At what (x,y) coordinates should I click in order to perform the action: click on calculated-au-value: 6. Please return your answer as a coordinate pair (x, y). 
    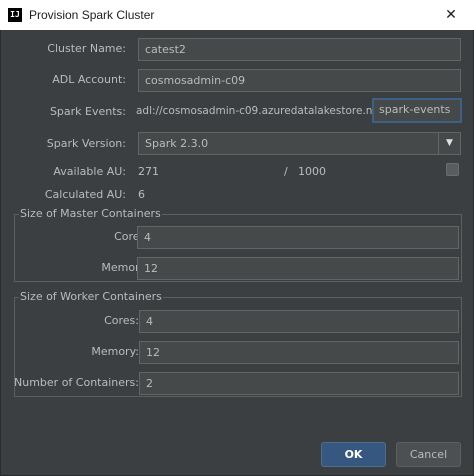
    Looking at the image, I should click on (141, 194).